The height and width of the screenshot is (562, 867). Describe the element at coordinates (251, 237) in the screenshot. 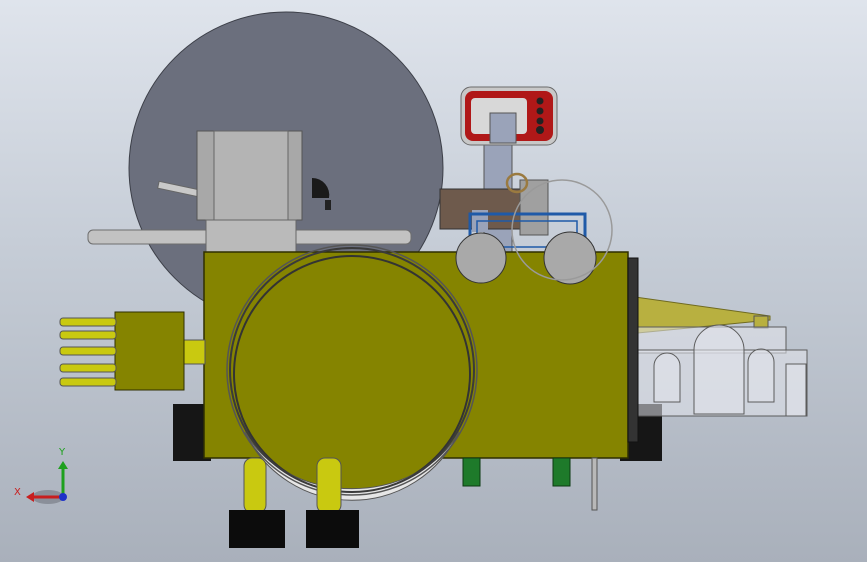

I see `motor-block-lower` at that location.